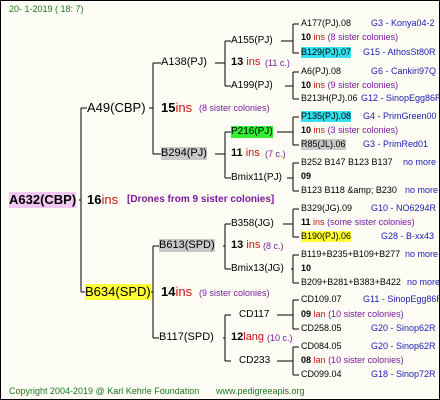 Image resolution: width=440 pixels, height=400 pixels. Describe the element at coordinates (400, 116) in the screenshot. I see `gen4-group: G4 - PrimGreen00` at that location.